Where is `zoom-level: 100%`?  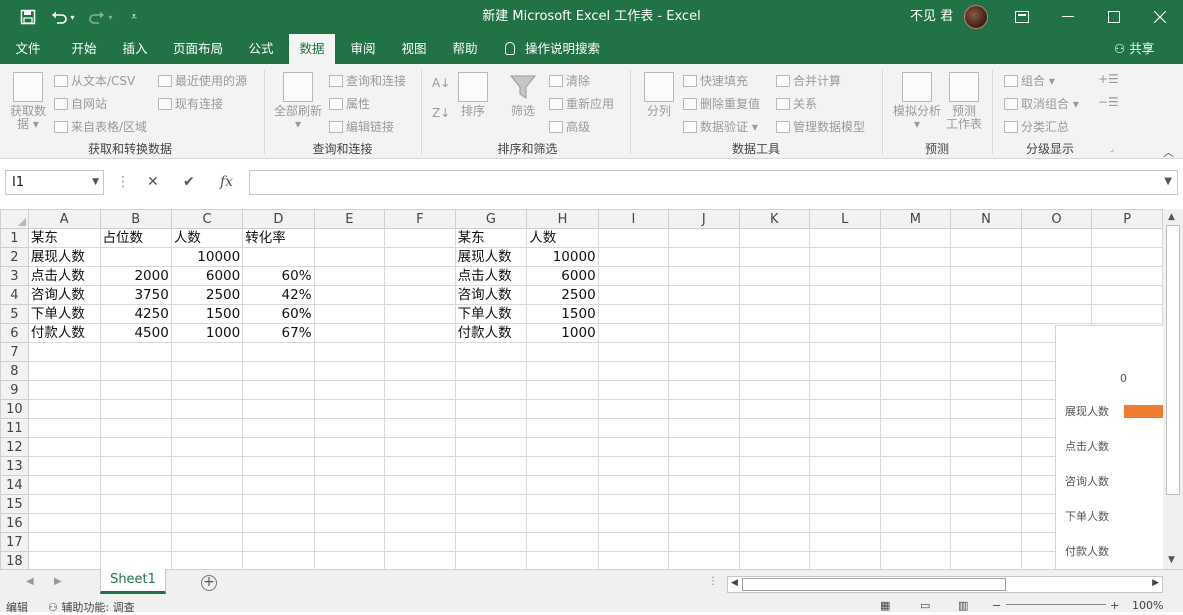
zoom-level: 100% is located at coordinates (1147, 605).